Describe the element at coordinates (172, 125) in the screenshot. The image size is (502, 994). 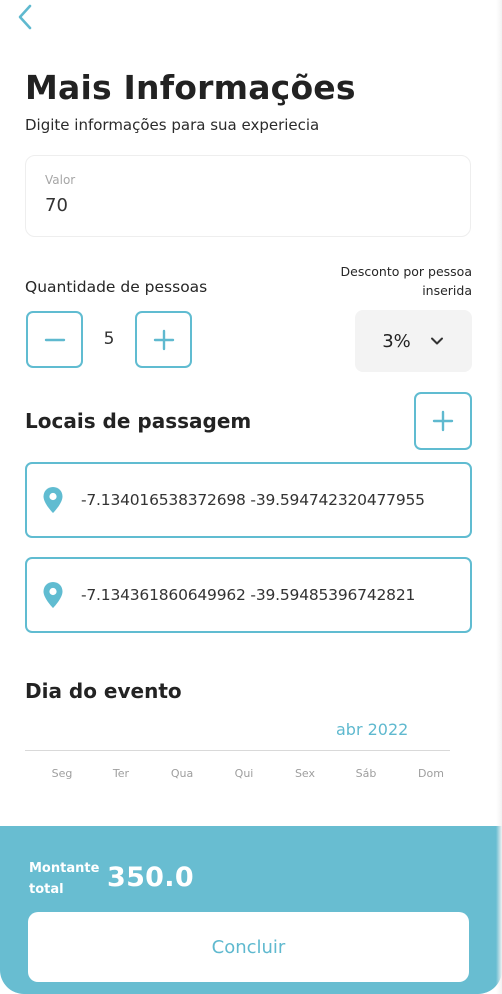
I see `page-subtitle: Digite informações para sua experiecia` at that location.